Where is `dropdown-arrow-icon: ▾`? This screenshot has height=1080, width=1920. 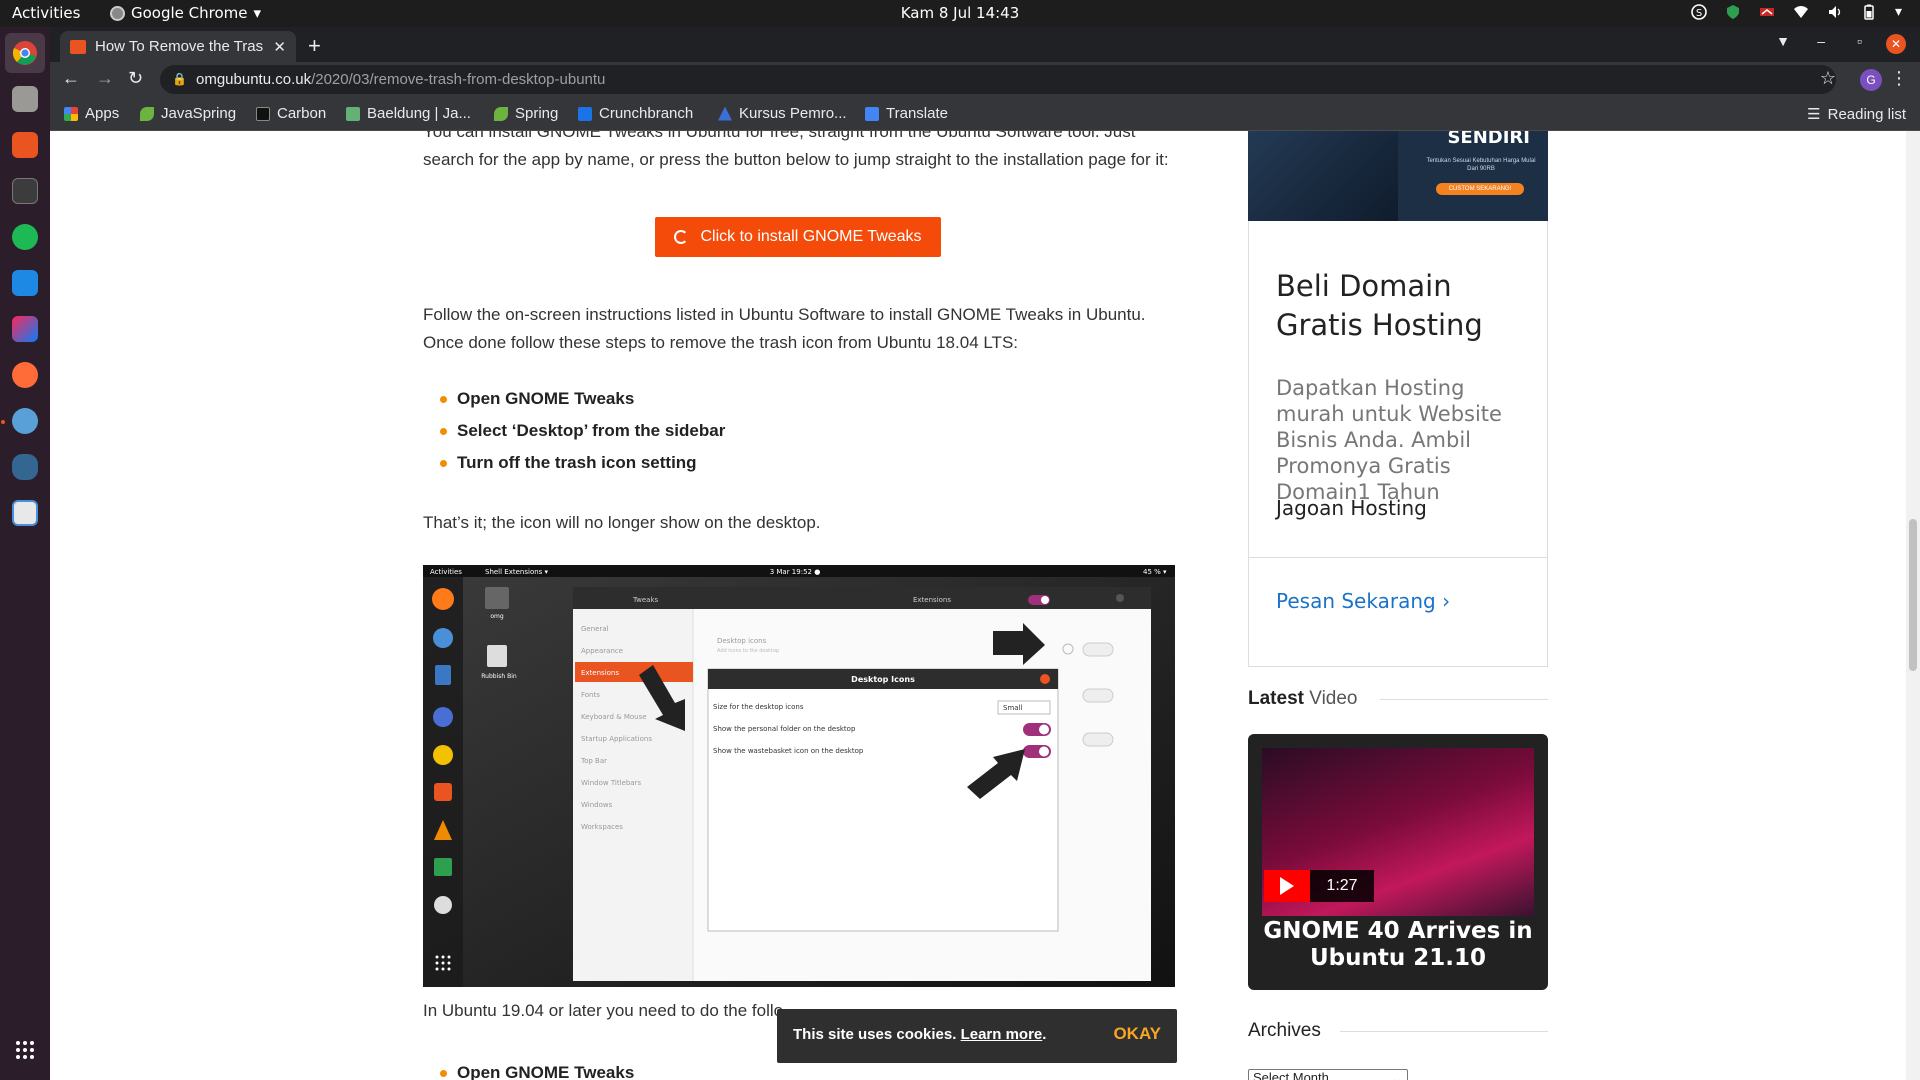
dropdown-arrow-icon: ▾ is located at coordinates (257, 13).